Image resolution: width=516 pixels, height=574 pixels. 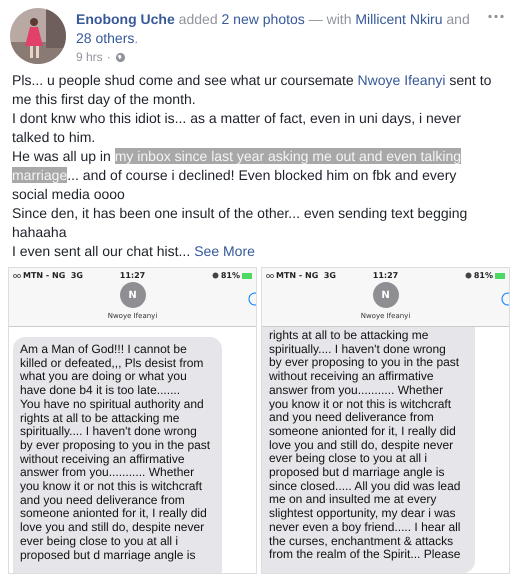 I want to click on photos-link: 2 new photos, so click(x=263, y=19).